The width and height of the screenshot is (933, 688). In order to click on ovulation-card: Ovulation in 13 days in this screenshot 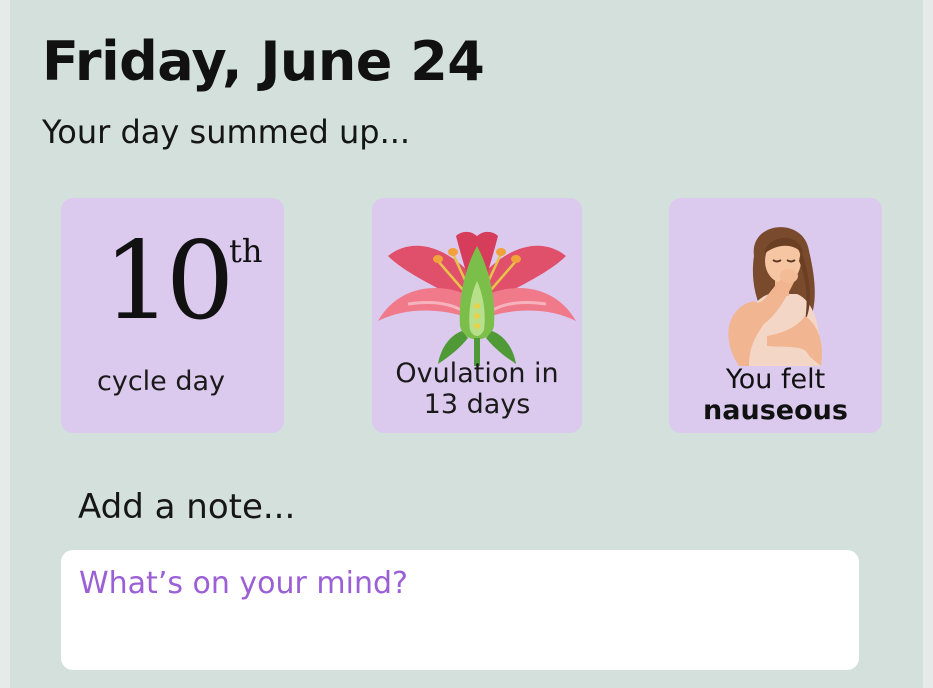, I will do `click(477, 315)`.